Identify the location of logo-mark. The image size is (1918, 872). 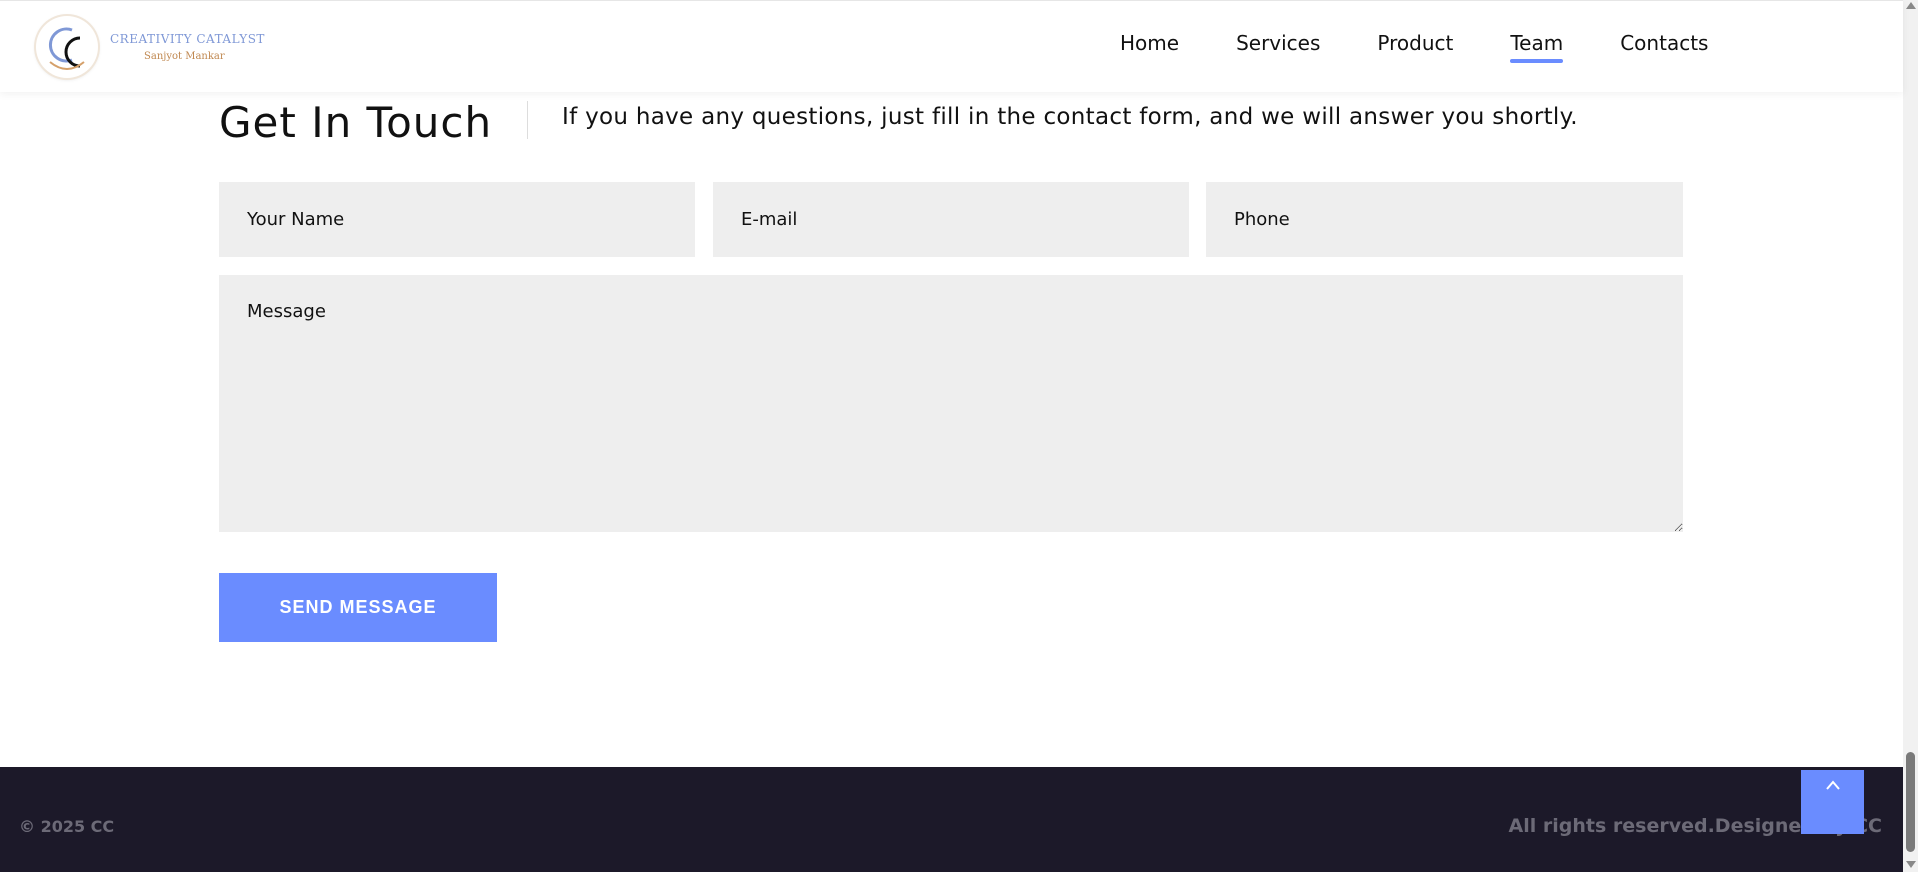
(67, 47).